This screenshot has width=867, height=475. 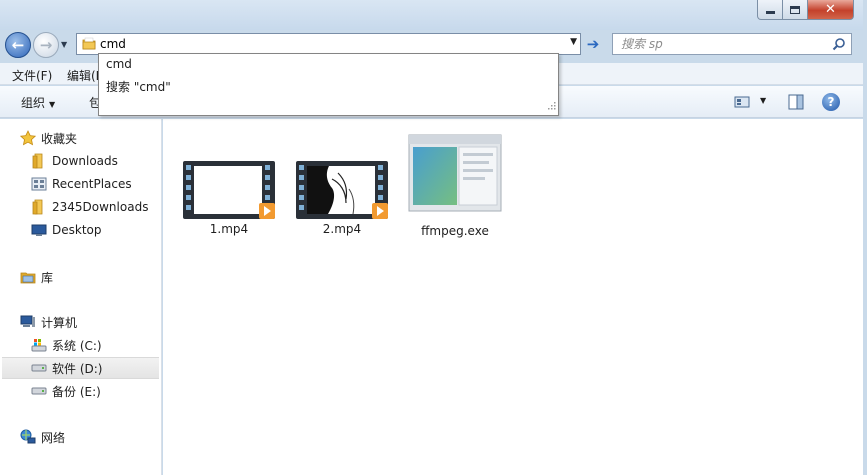 I want to click on maximize-button, so click(x=795, y=10).